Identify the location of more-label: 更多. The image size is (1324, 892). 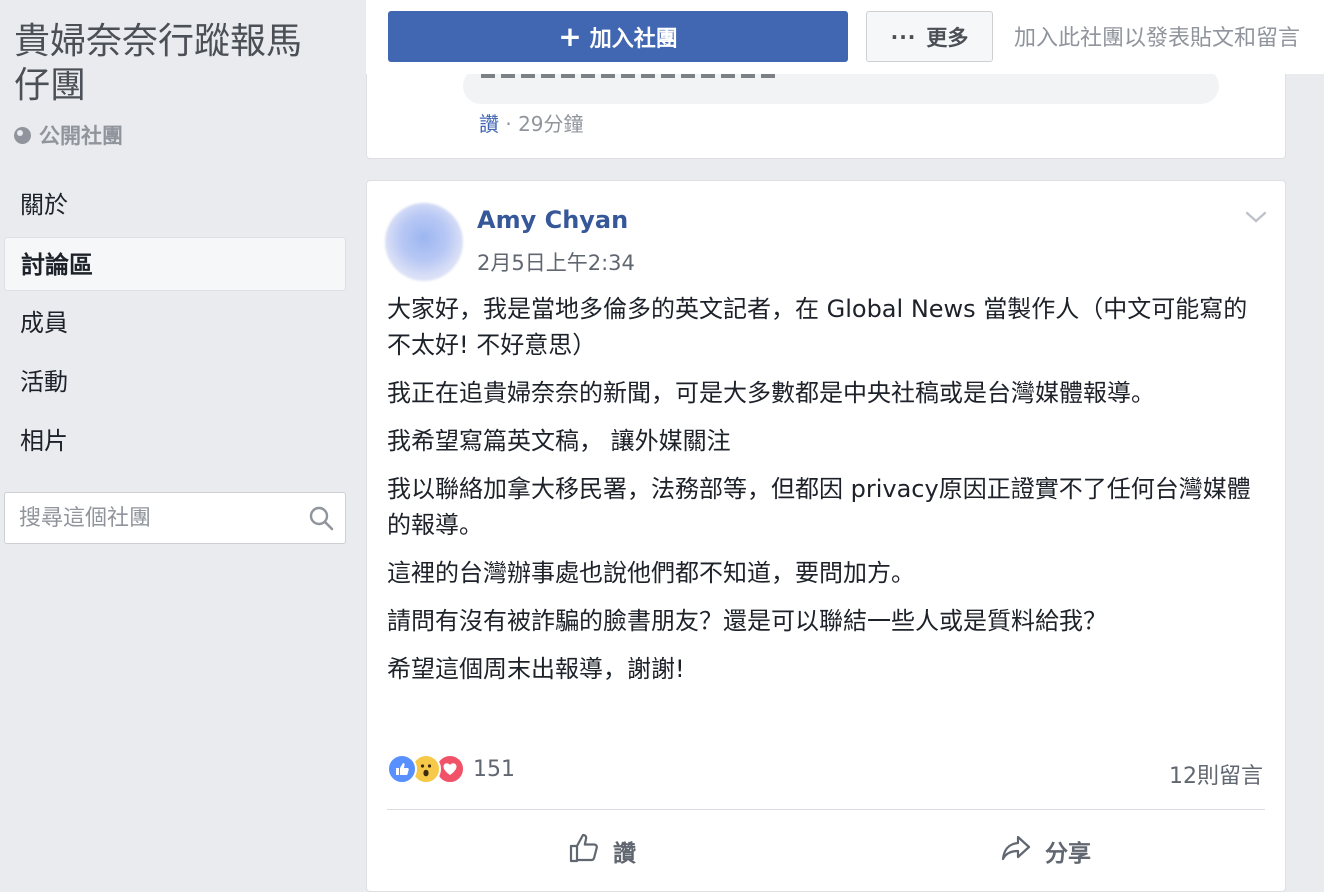
(947, 37).